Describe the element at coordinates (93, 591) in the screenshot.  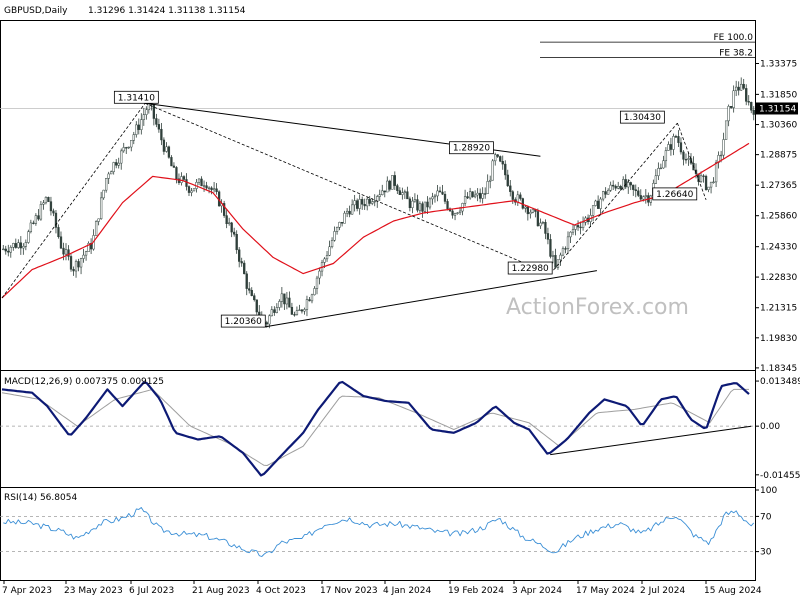
I see `x-axis-tick-label: 23 May 2023` at that location.